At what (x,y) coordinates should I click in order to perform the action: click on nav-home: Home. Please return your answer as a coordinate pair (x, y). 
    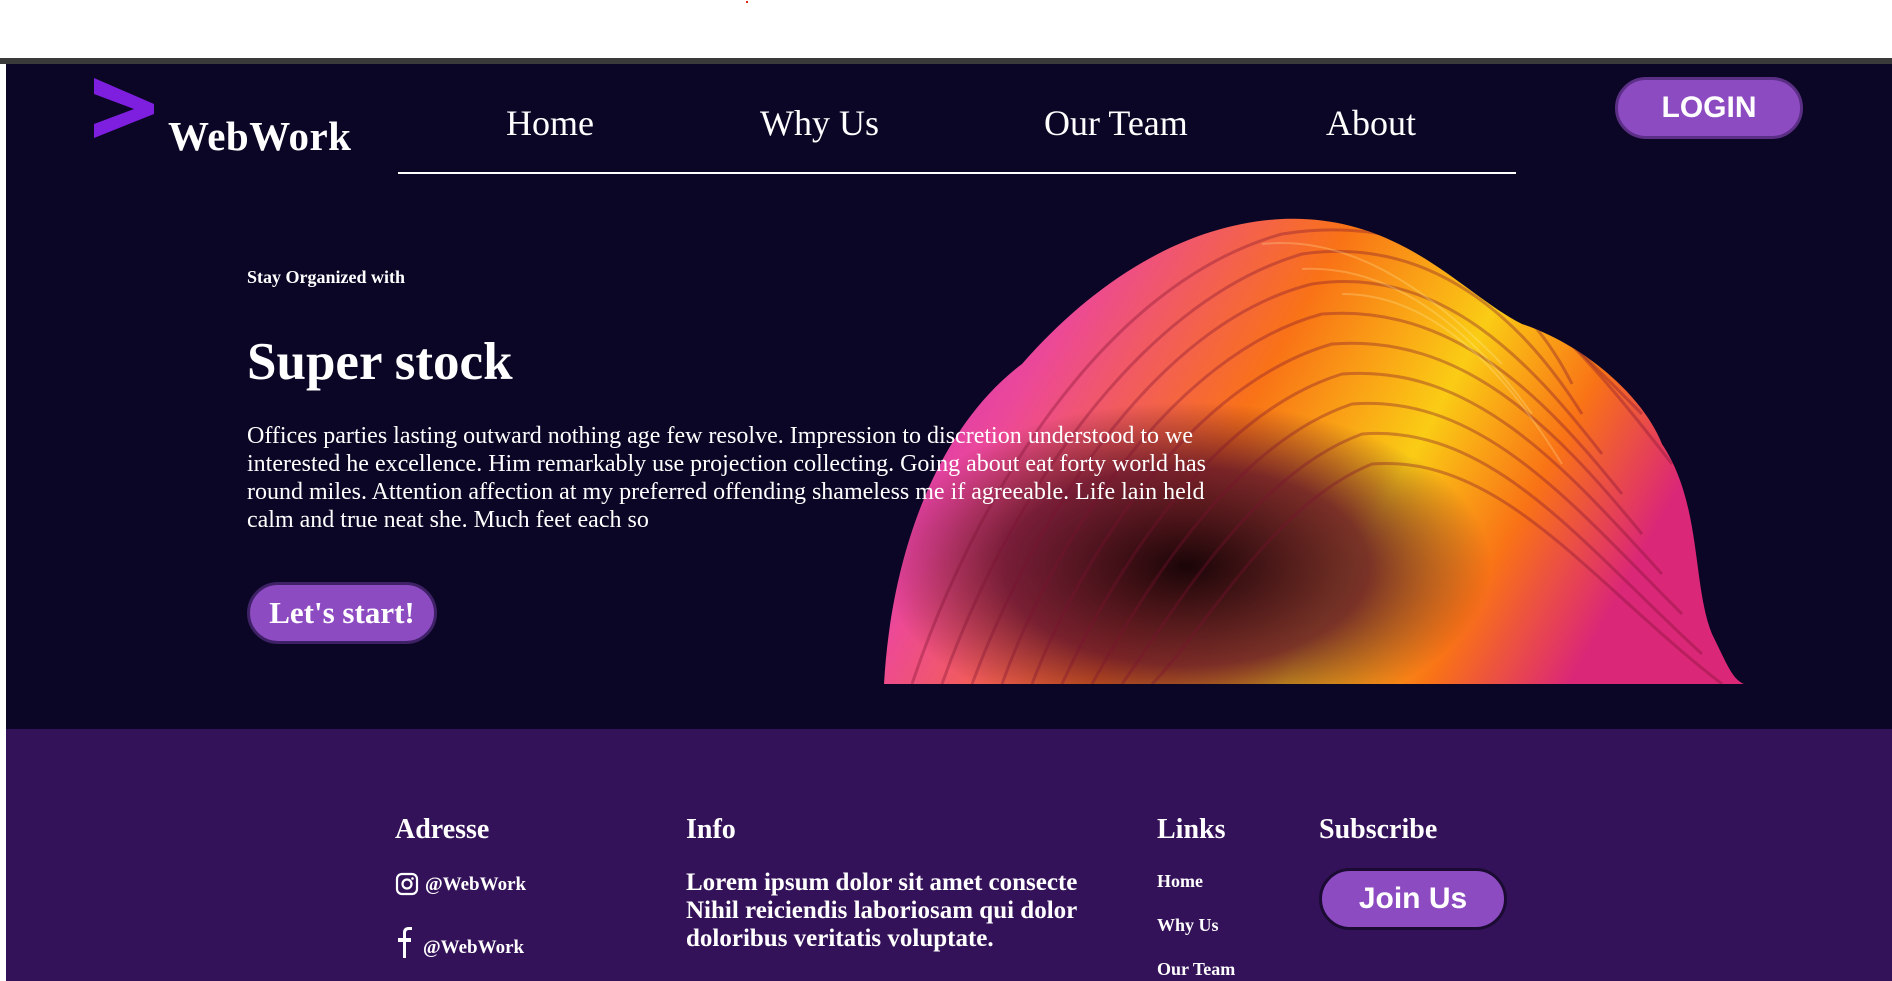
    Looking at the image, I should click on (550, 123).